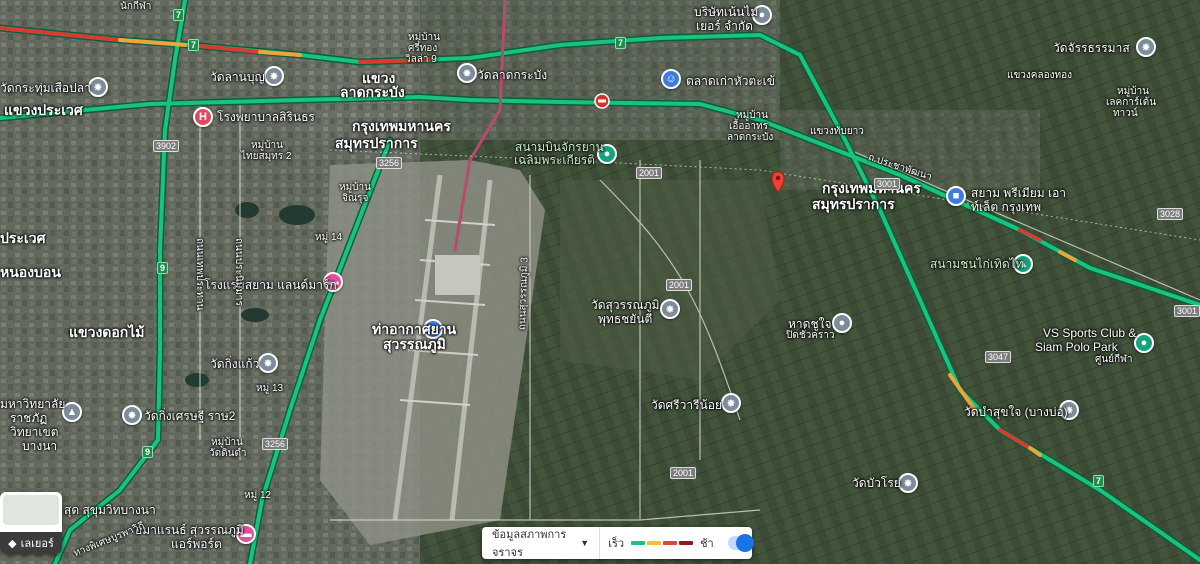 This screenshot has height=564, width=1200. Describe the element at coordinates (107, 332) in the screenshot. I see `district-label: แขวงดอกไม้` at that location.